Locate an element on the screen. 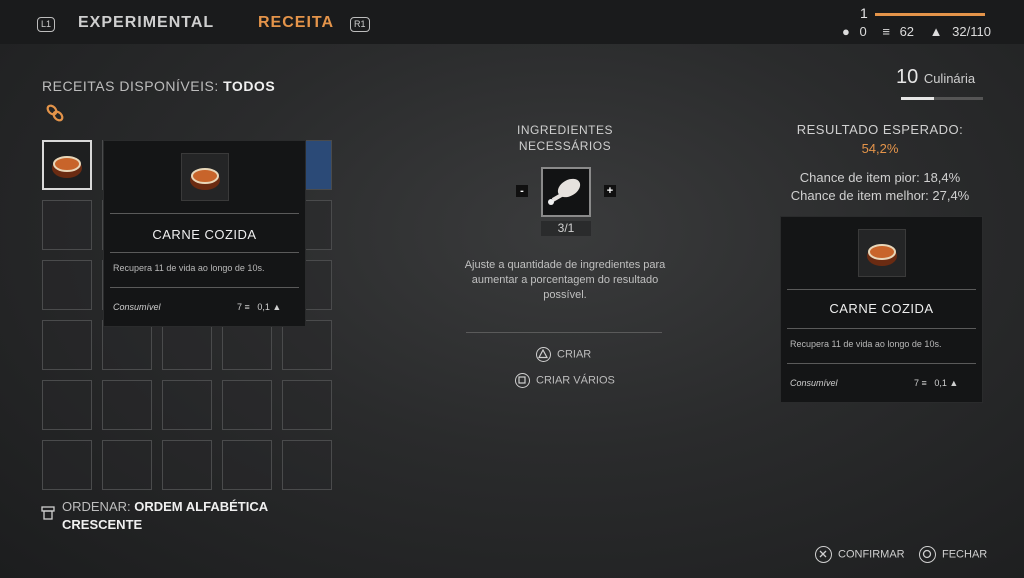  result-item-description: Recupera 11 de vida ao longo de 10s. is located at coordinates (866, 344).